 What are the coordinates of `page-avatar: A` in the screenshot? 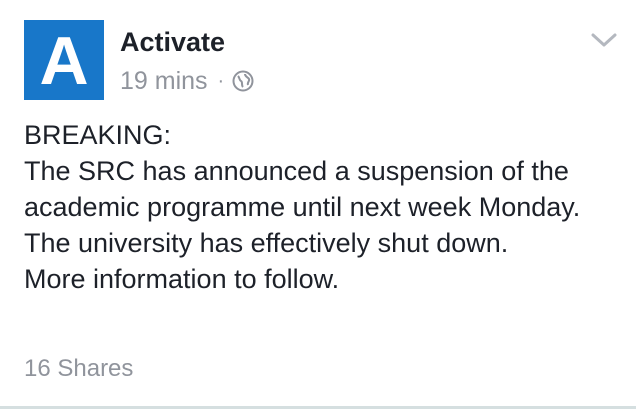 It's located at (64, 60).